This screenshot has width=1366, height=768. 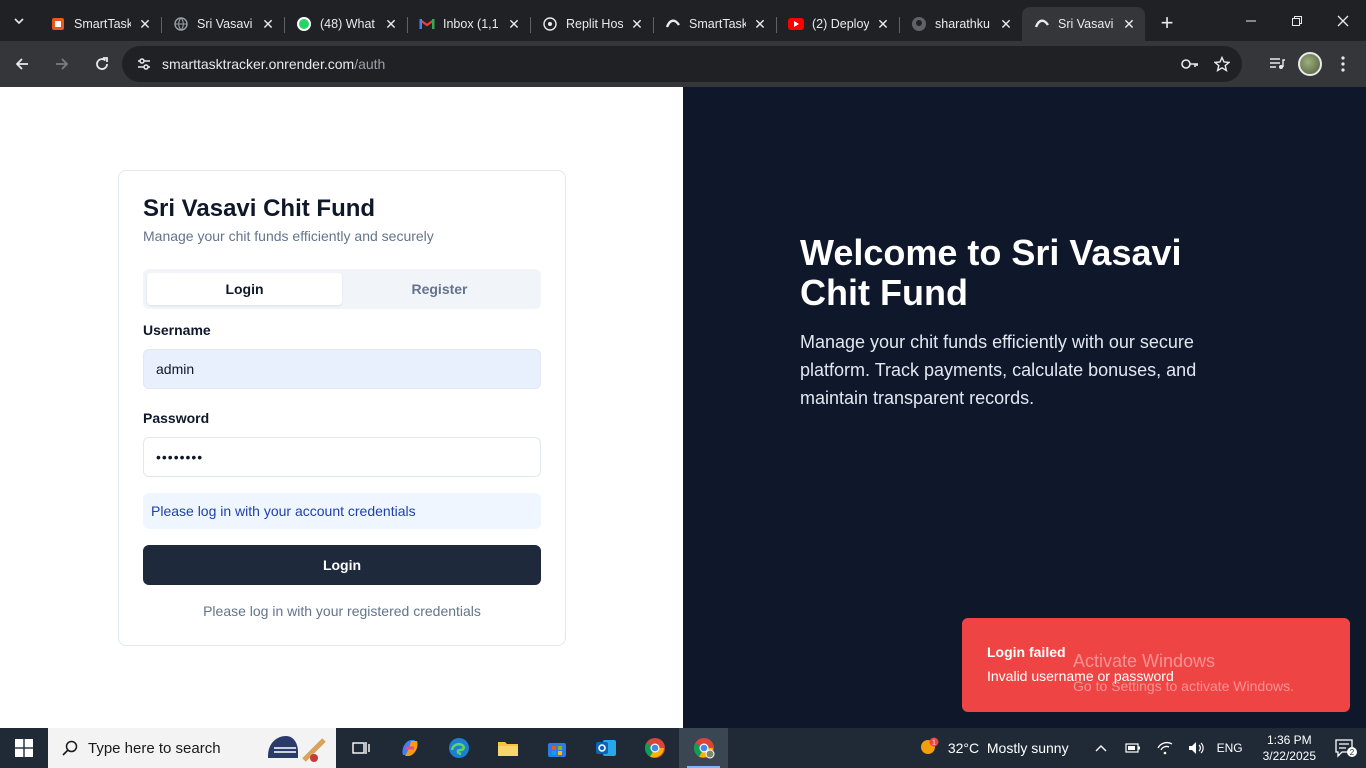 I want to click on username-label: Username, so click(x=177, y=330).